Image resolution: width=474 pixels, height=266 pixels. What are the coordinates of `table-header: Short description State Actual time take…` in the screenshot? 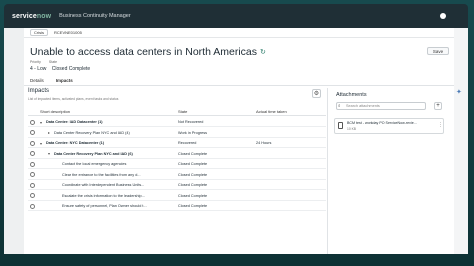 It's located at (177, 112).